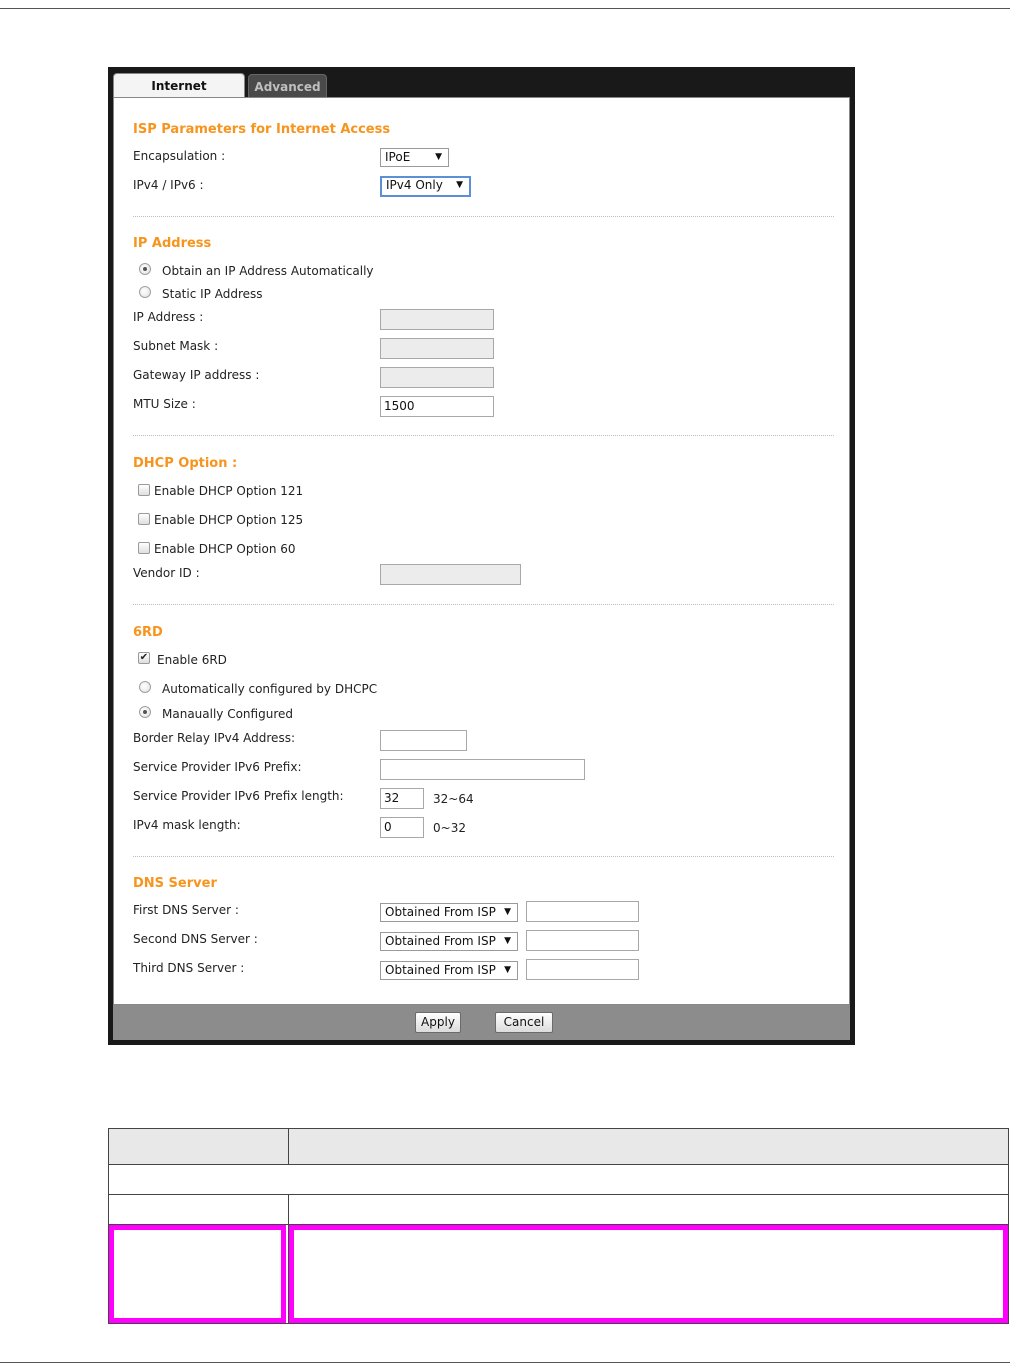 The image size is (1010, 1364). What do you see at coordinates (505, 8) in the screenshot?
I see `page-top-rule` at bounding box center [505, 8].